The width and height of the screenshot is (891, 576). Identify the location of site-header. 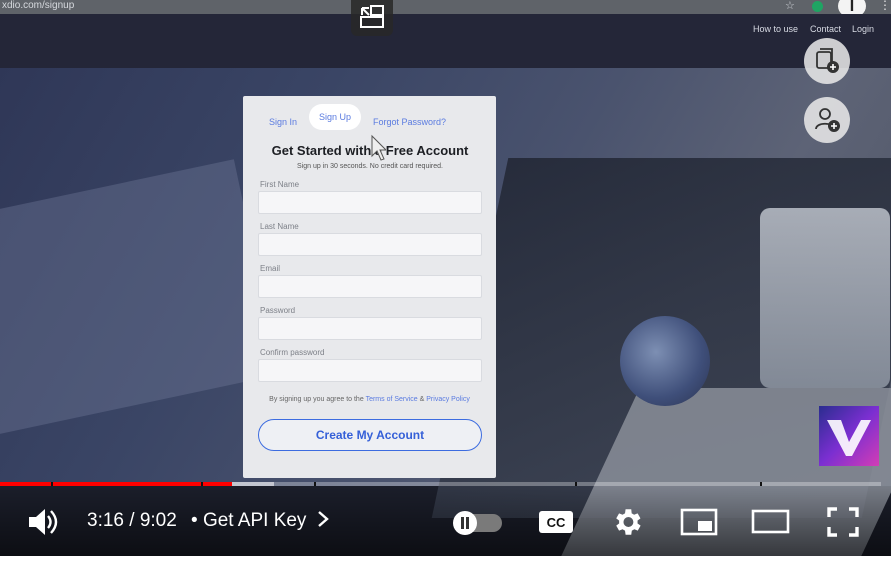
(445, 41).